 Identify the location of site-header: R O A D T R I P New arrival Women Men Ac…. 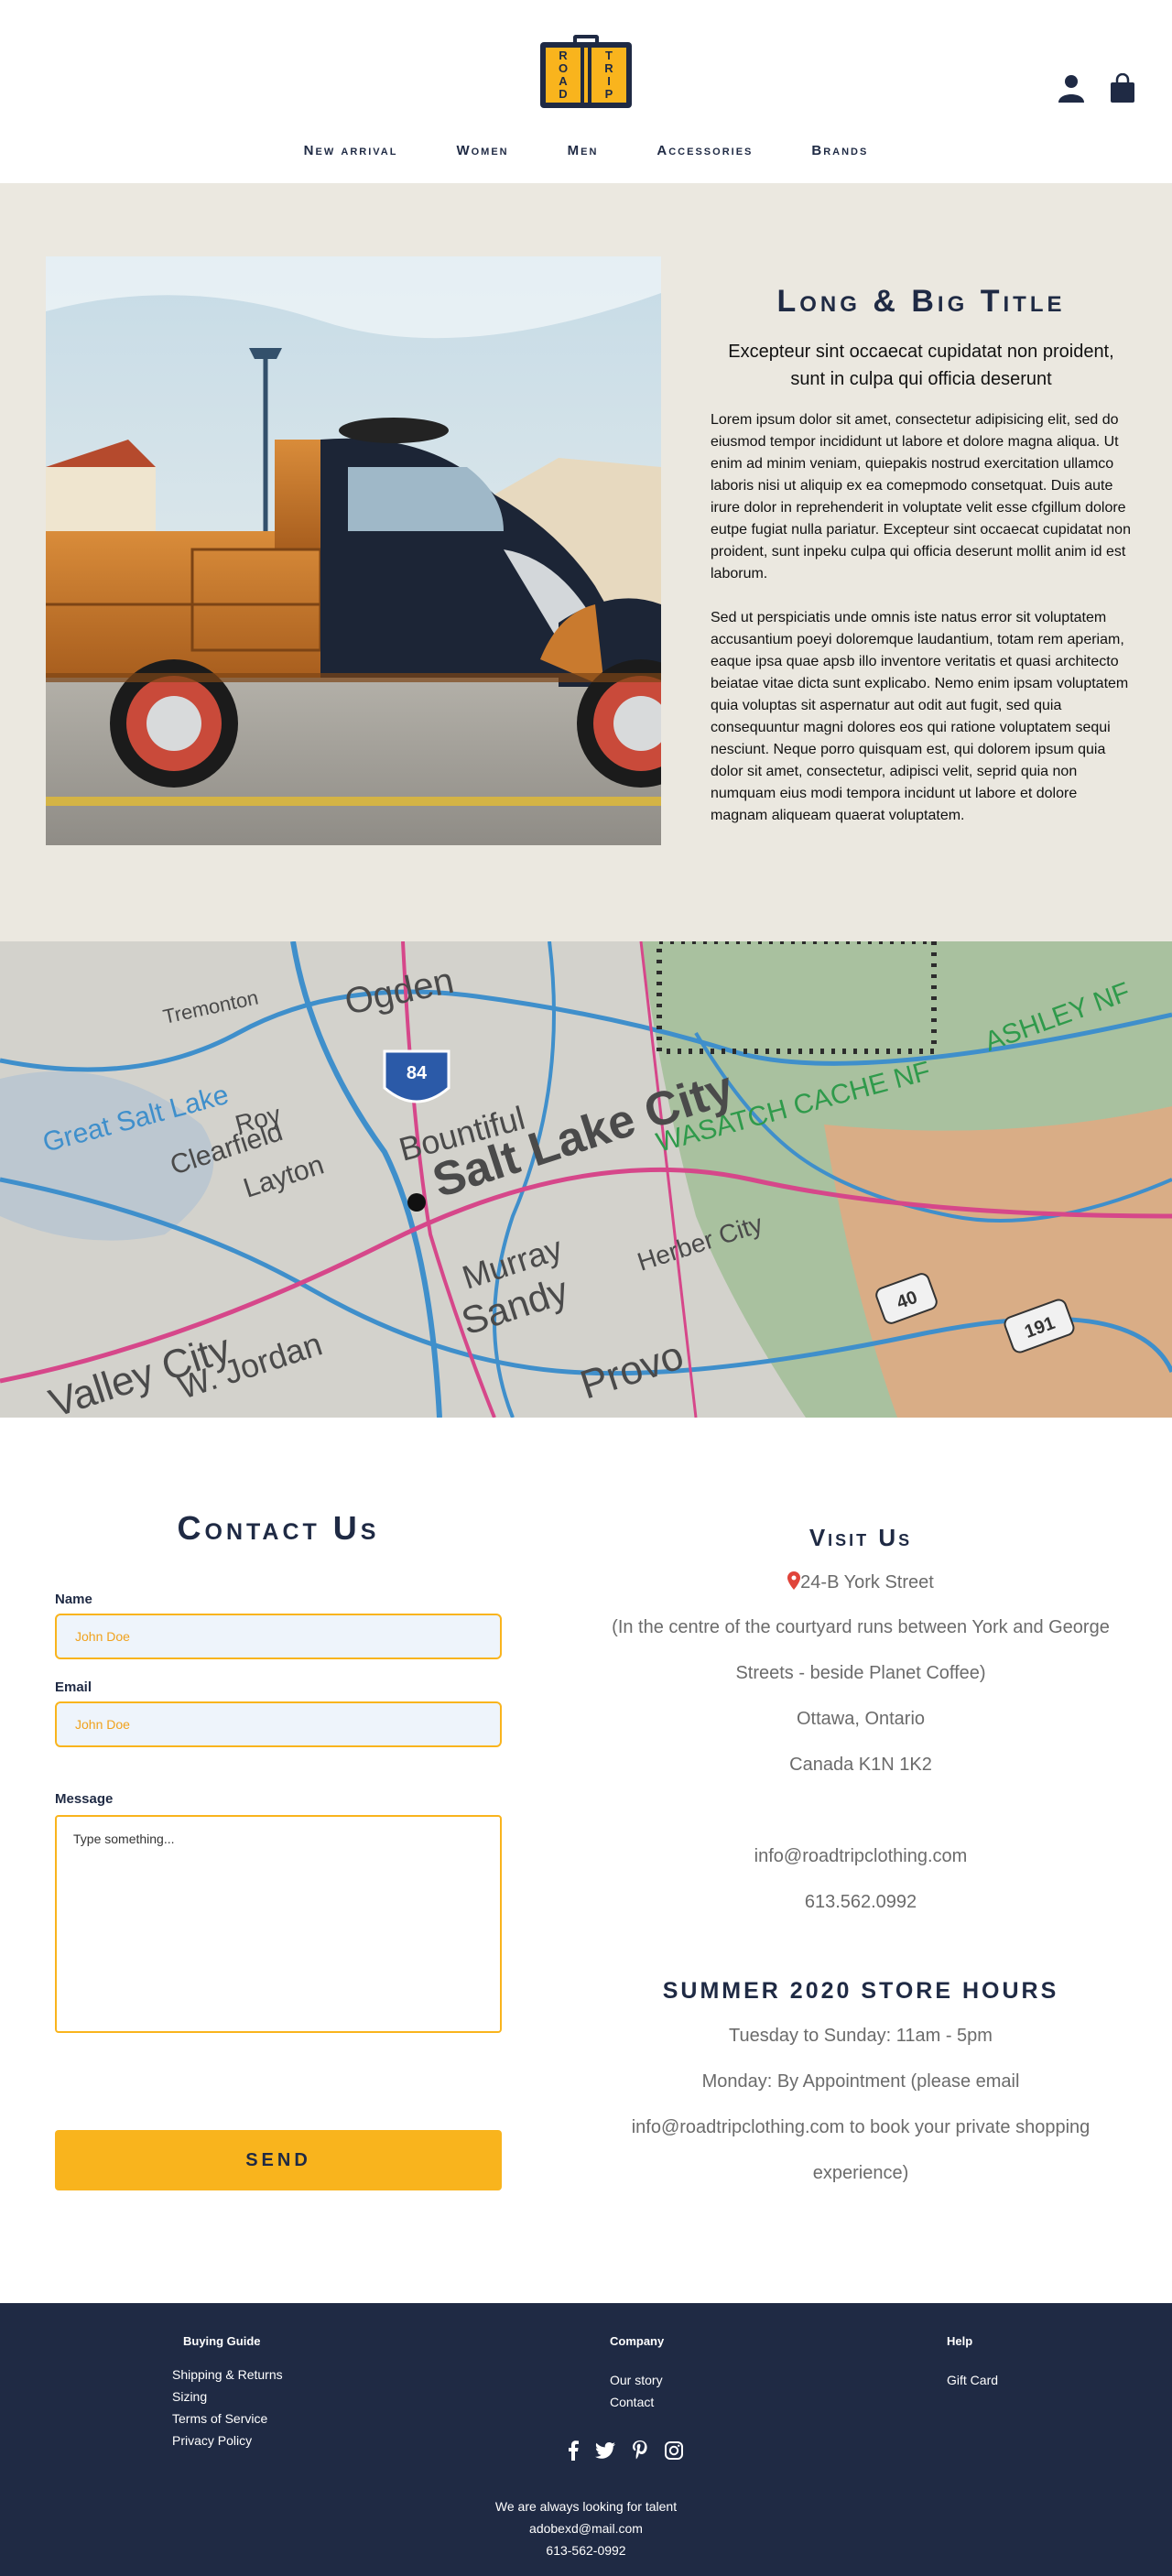
(586, 91).